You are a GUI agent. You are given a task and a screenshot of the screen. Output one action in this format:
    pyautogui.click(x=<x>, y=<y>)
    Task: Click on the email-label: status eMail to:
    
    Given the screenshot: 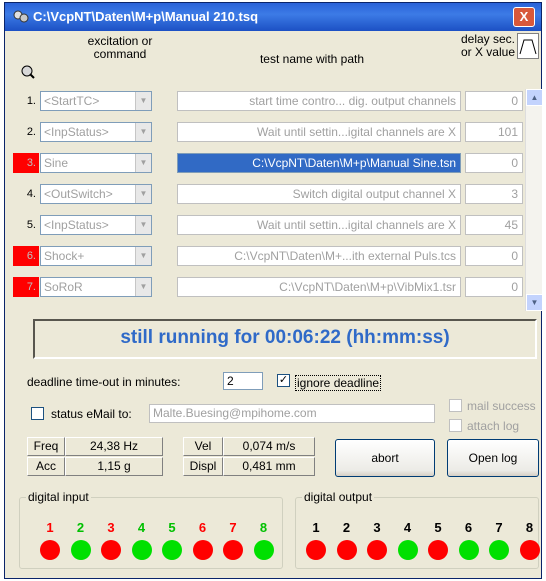 What is the action you would take?
    pyautogui.click(x=91, y=414)
    